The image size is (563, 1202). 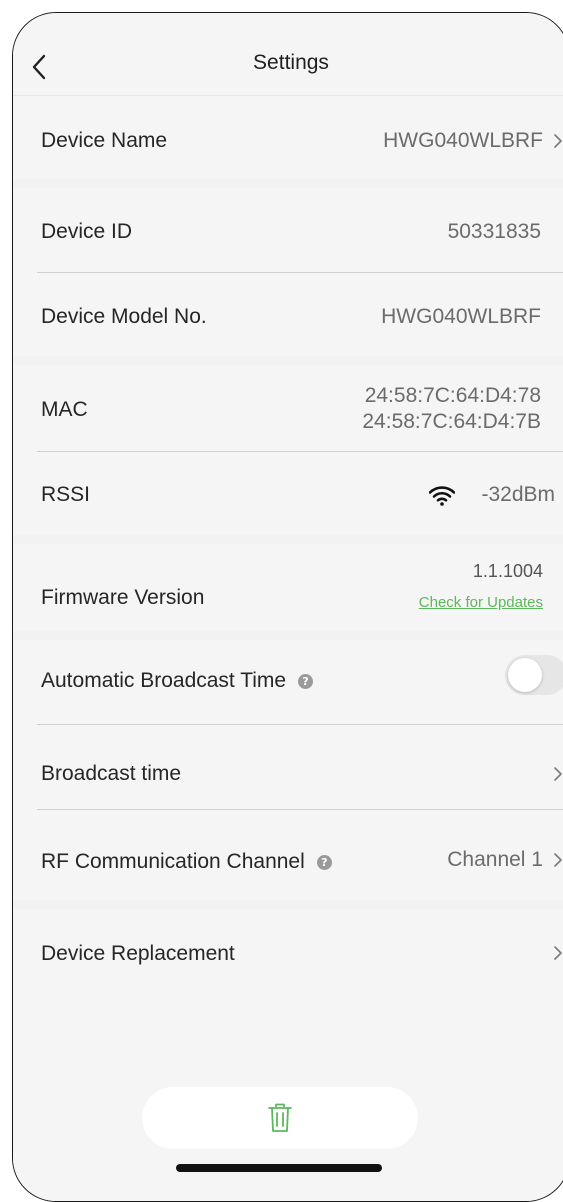 I want to click on rf-channel-label: RF Communication Channel?, so click(x=186, y=862).